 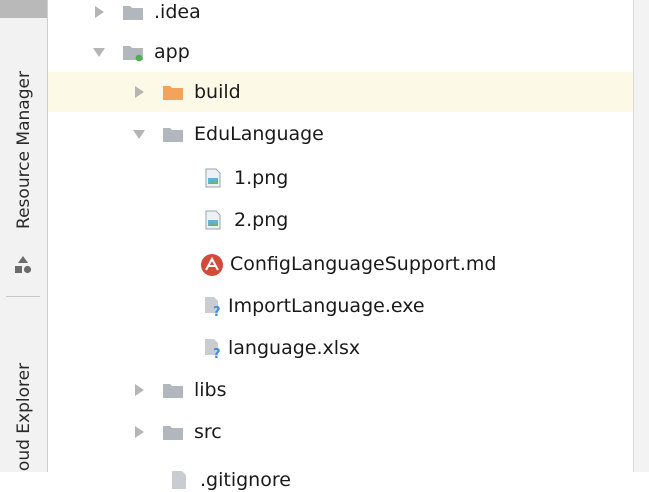 I want to click on tree-item-2-png: 2.png, so click(x=340, y=220).